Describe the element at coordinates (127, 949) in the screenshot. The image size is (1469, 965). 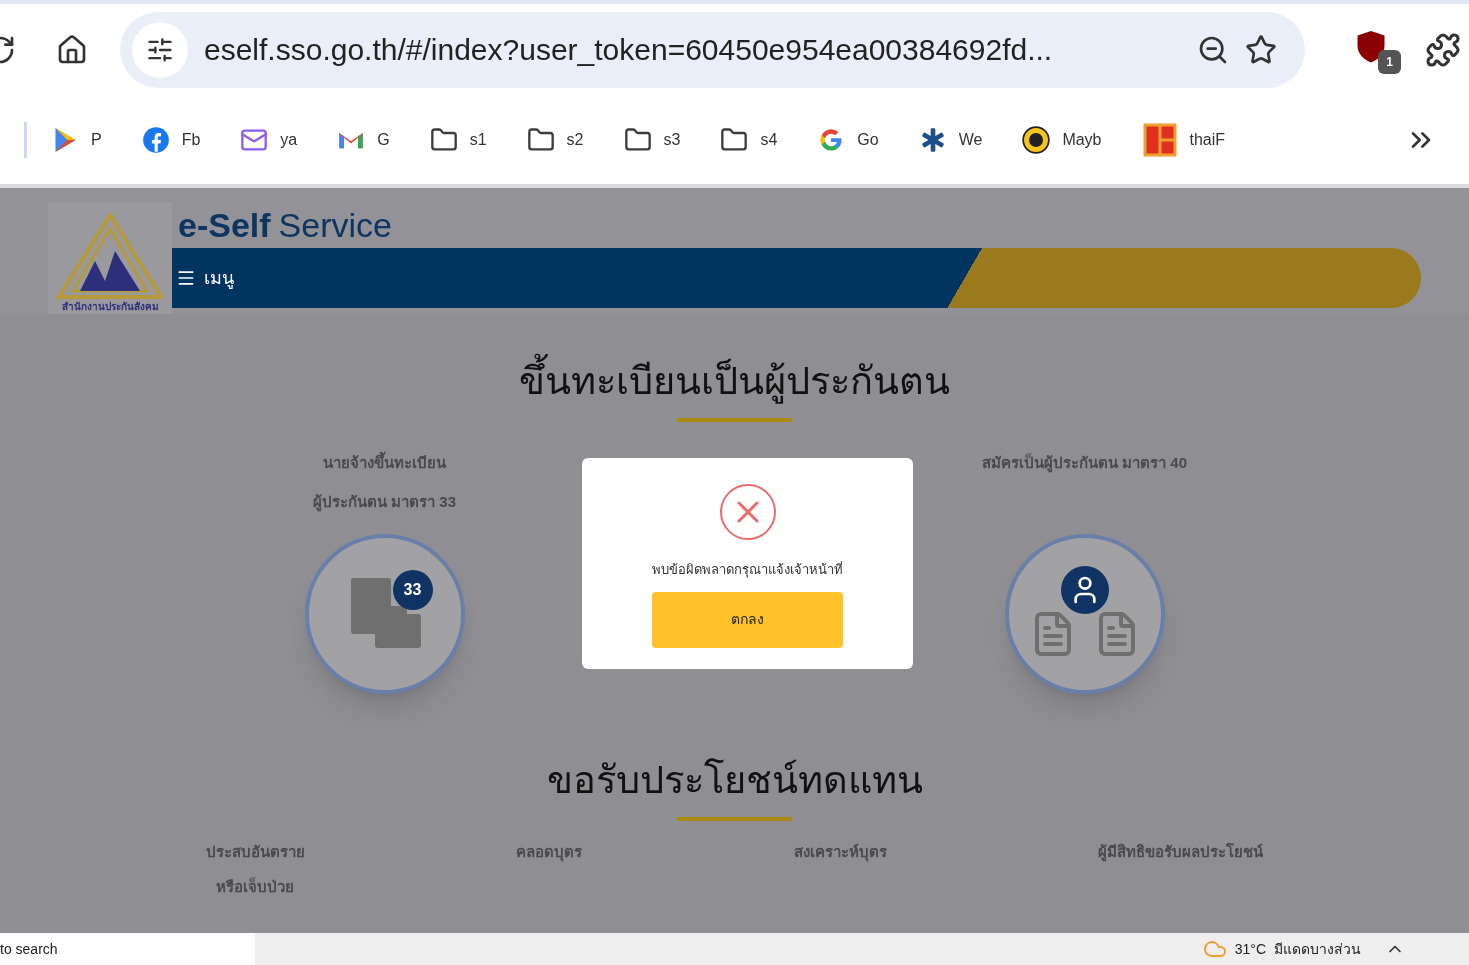
I see `taskbar-search-field: to search` at that location.